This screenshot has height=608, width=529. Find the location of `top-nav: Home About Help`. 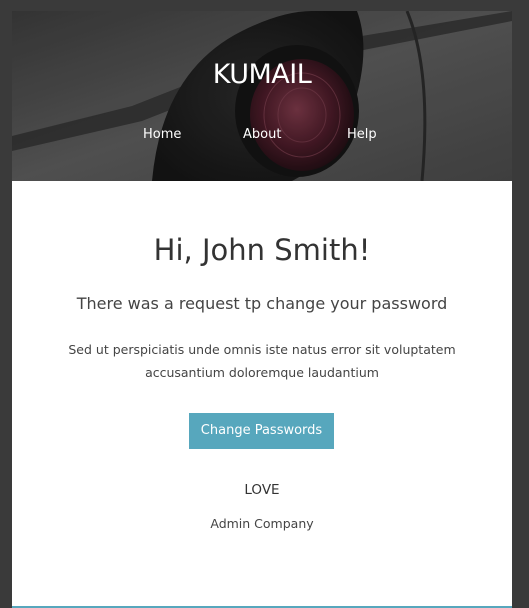

top-nav: Home About Help is located at coordinates (262, 137).